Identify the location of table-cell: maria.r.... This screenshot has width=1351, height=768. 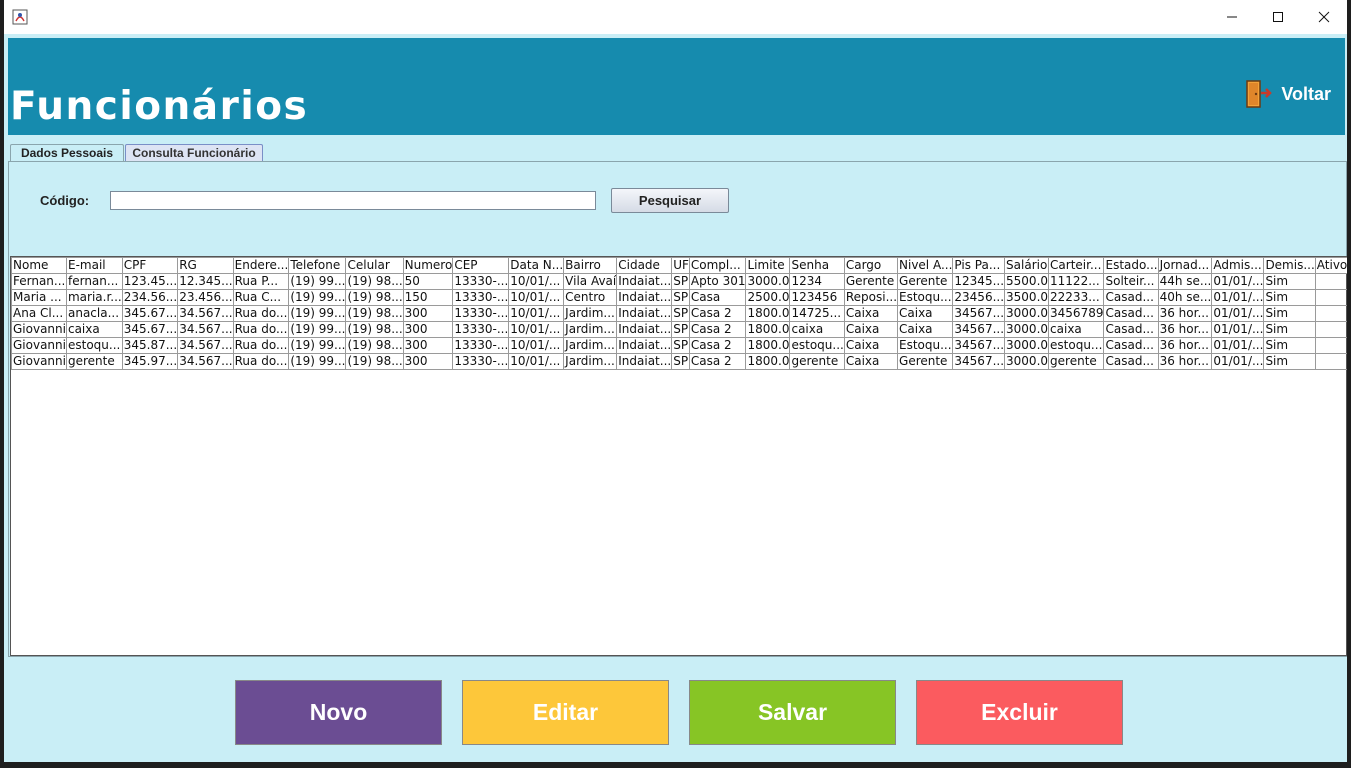
(94, 297).